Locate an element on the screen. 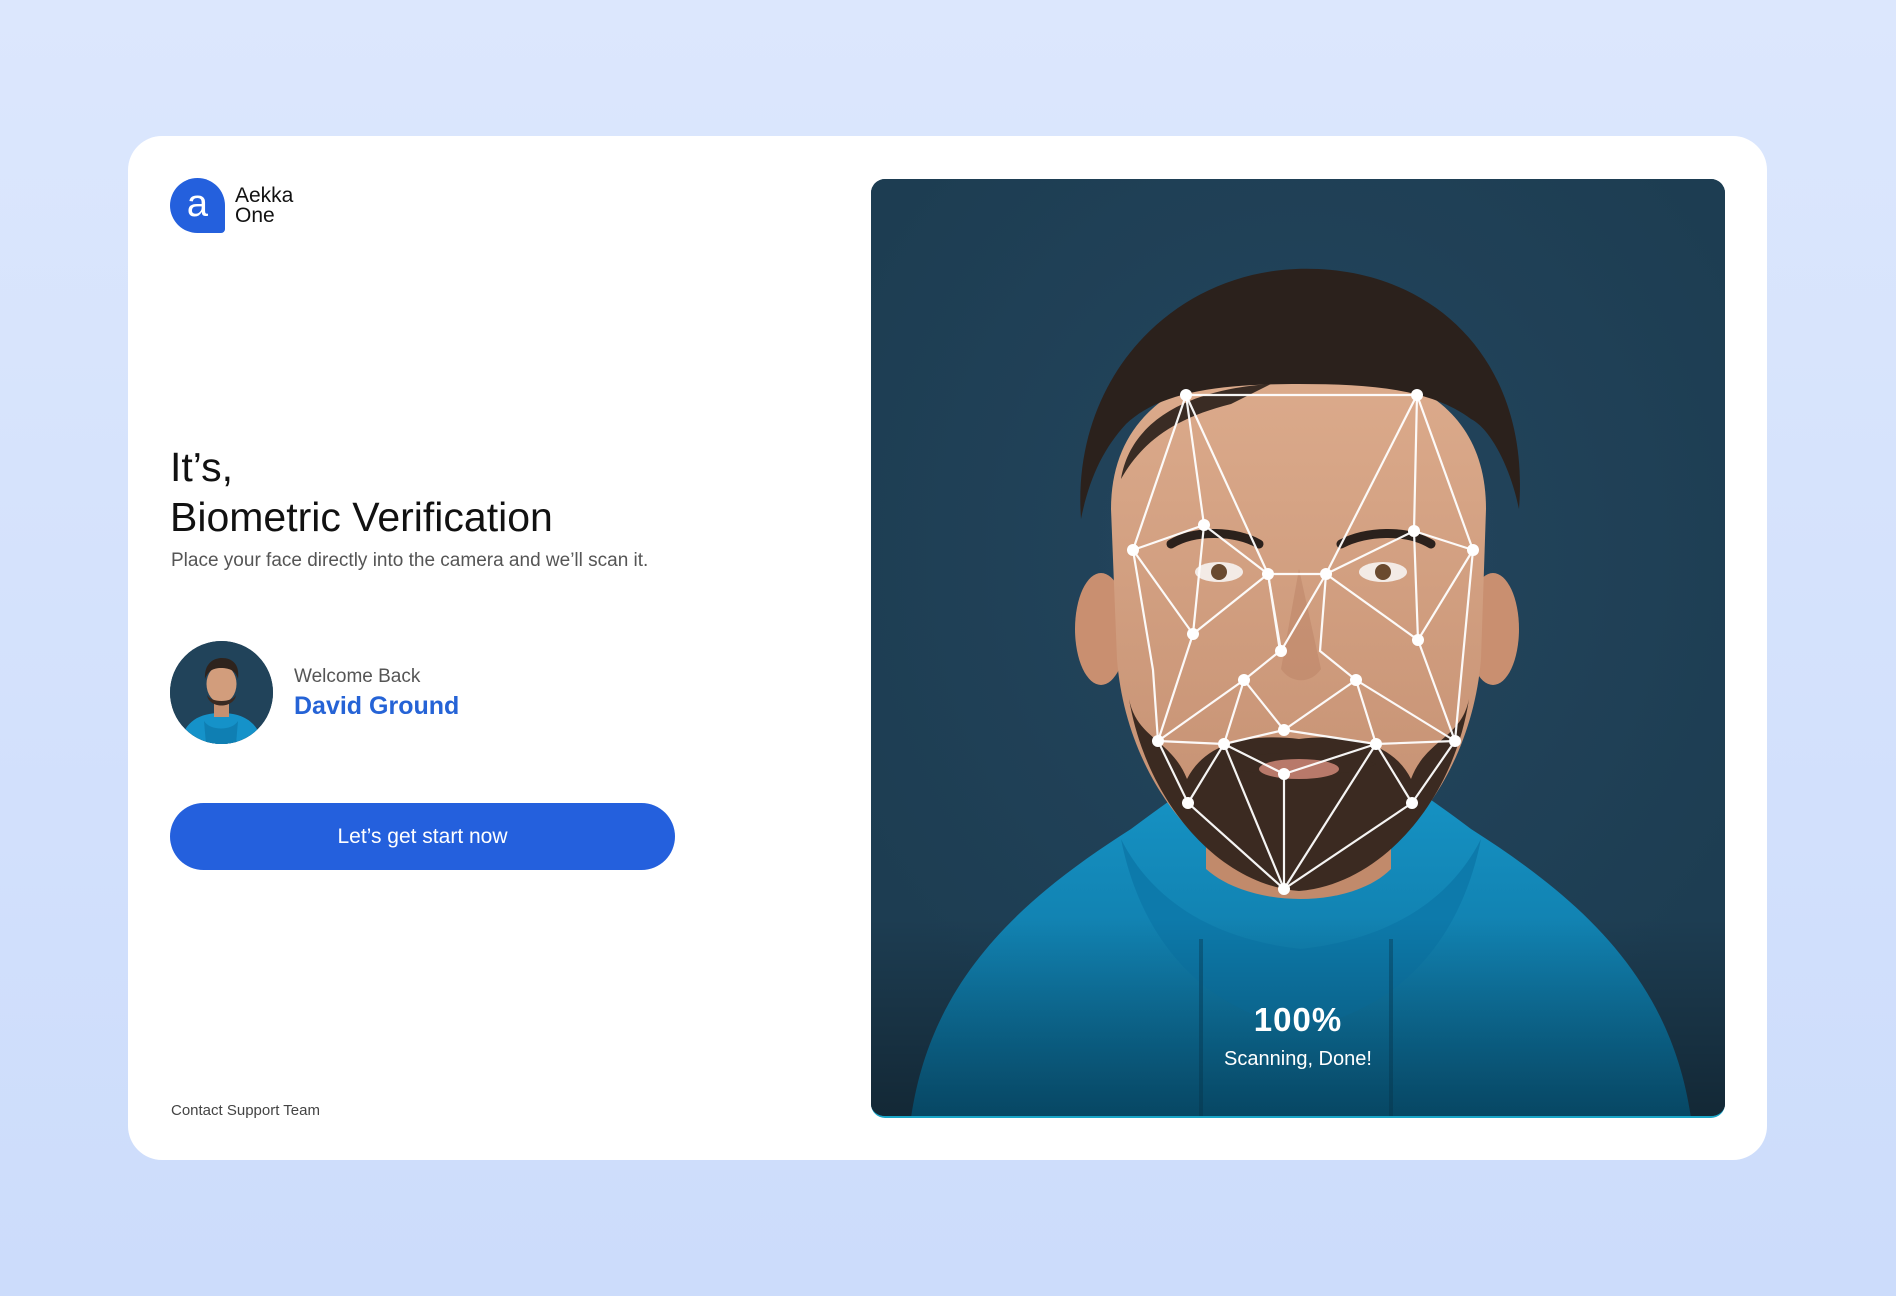  avatar-portrait-icon is located at coordinates (221, 692).